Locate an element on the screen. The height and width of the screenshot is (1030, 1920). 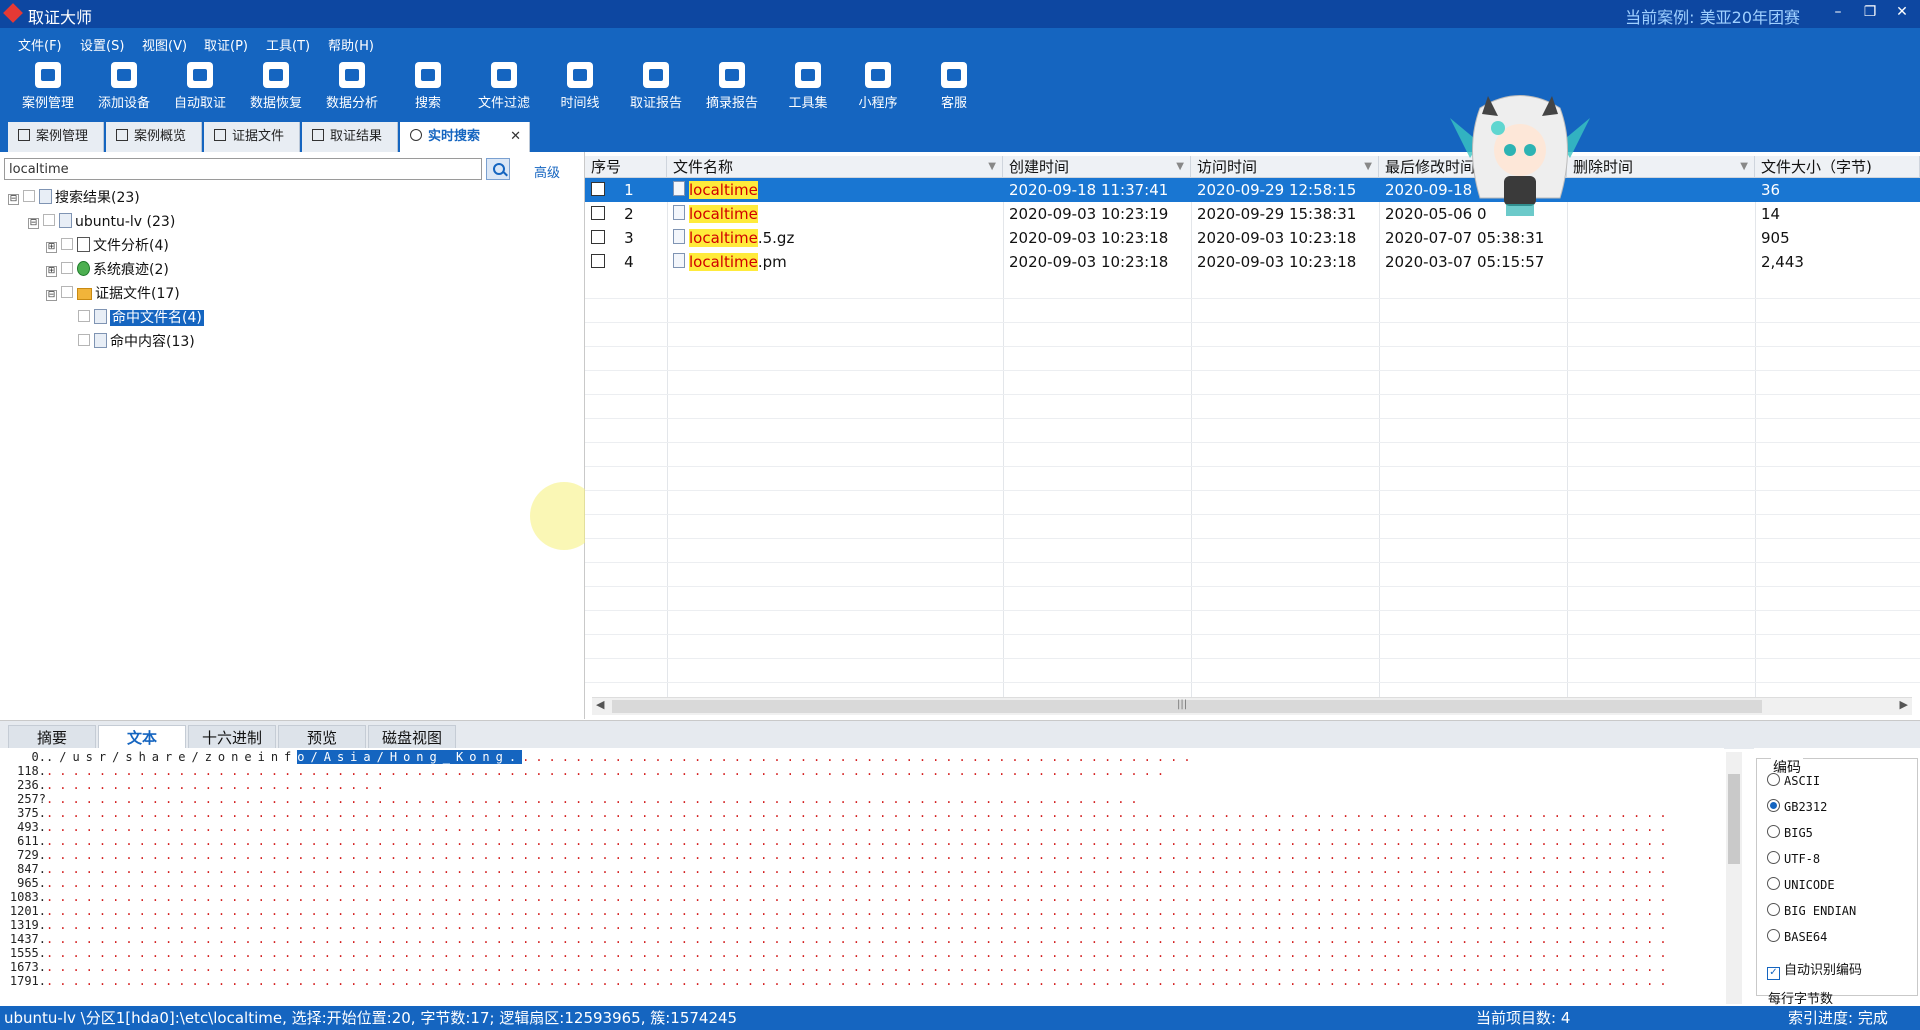
encoding-option-gb2312: GB2312 is located at coordinates (1797, 806).